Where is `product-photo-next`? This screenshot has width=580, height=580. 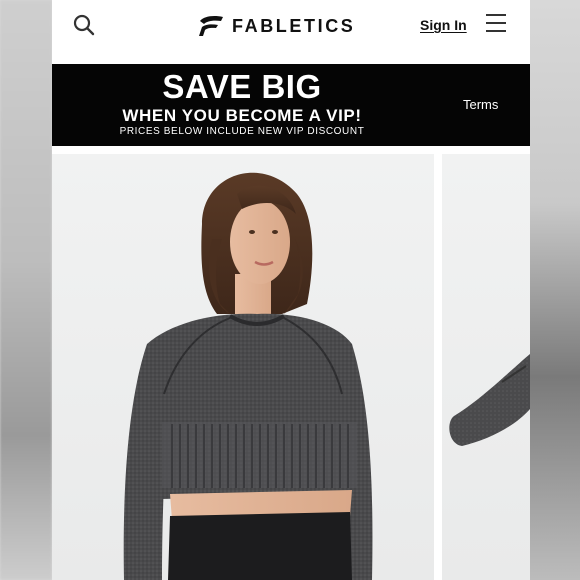 product-photo-next is located at coordinates (486, 367).